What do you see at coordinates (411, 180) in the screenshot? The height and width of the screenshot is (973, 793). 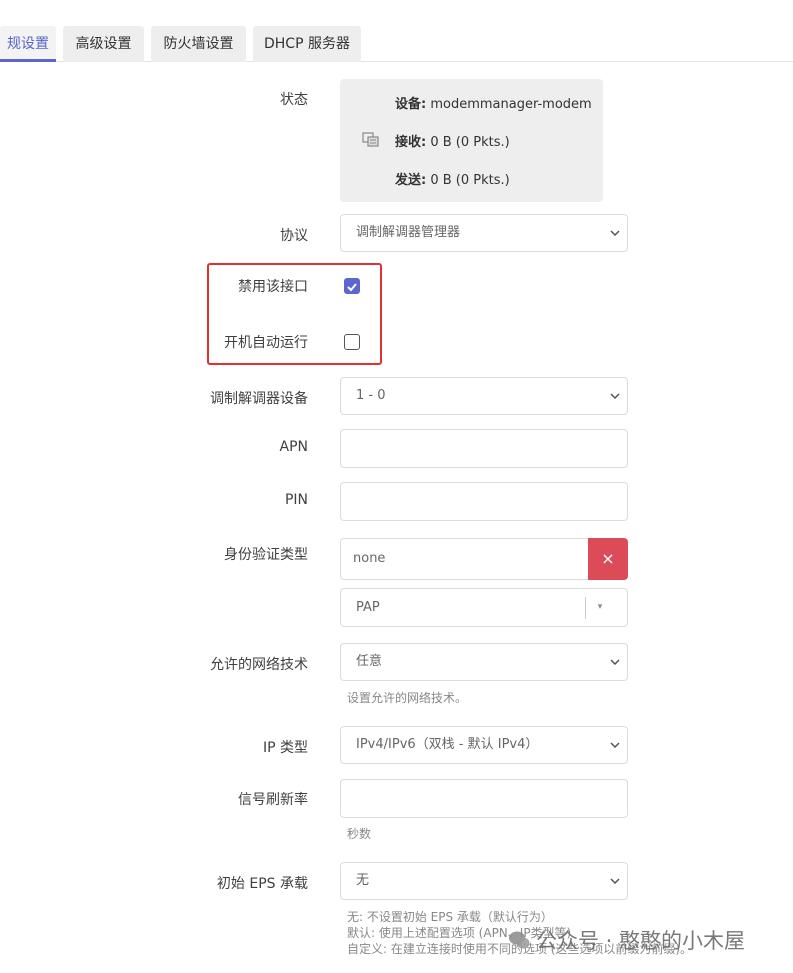 I see `status-tx-key: 发送:` at bounding box center [411, 180].